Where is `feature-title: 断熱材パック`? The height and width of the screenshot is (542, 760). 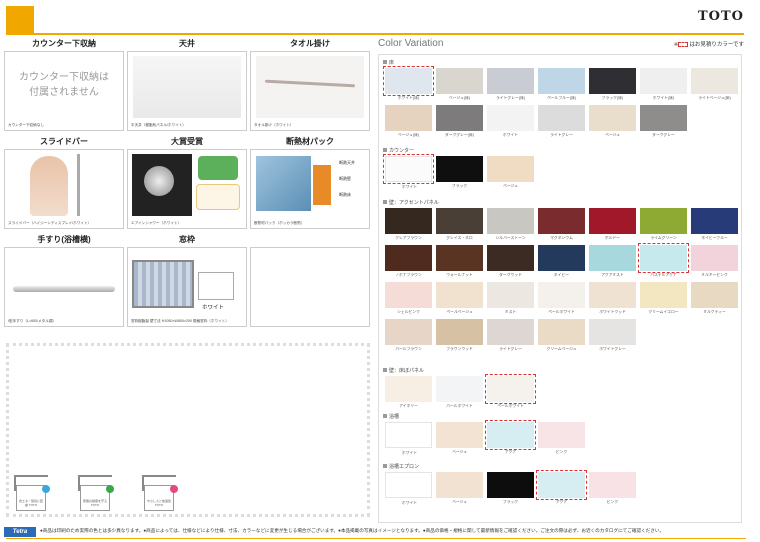
feature-title: 断熱材パック is located at coordinates (310, 141).